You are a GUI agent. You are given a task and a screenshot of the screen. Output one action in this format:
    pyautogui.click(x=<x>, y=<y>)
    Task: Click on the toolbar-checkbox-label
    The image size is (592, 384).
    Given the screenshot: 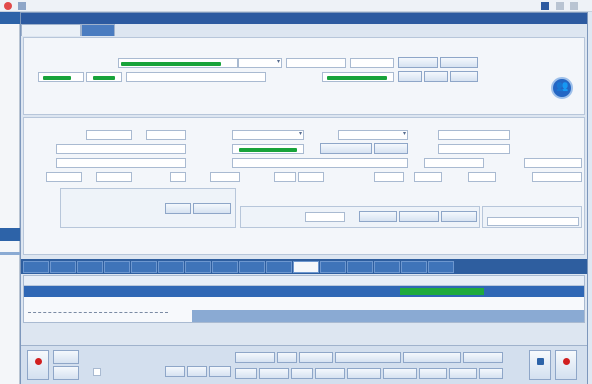 What is the action you would take?
    pyautogui.click(x=132, y=373)
    